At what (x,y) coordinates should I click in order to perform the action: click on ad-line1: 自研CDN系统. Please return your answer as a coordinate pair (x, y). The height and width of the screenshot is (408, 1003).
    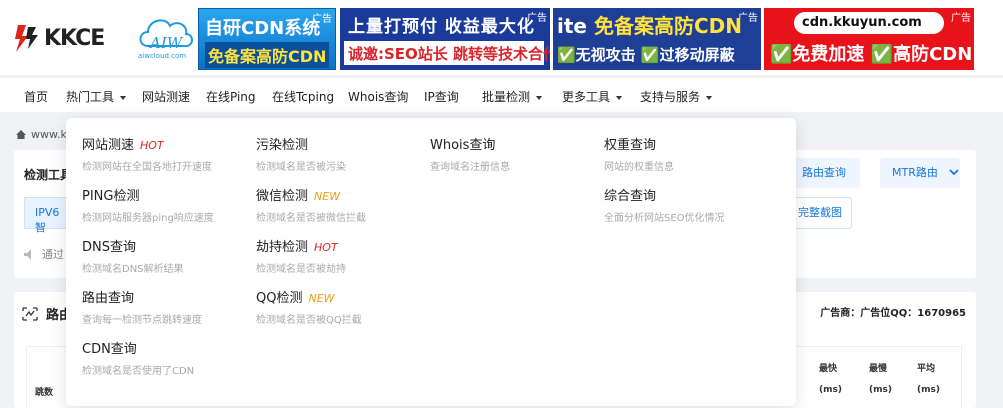
    Looking at the image, I should click on (263, 28).